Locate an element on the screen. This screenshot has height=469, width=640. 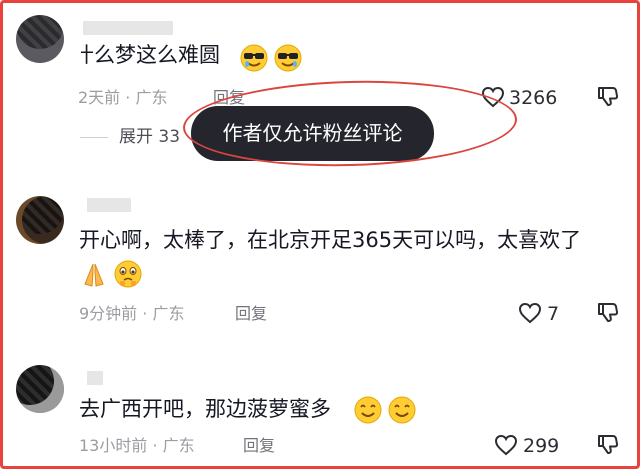
like-count: 299 is located at coordinates (541, 446).